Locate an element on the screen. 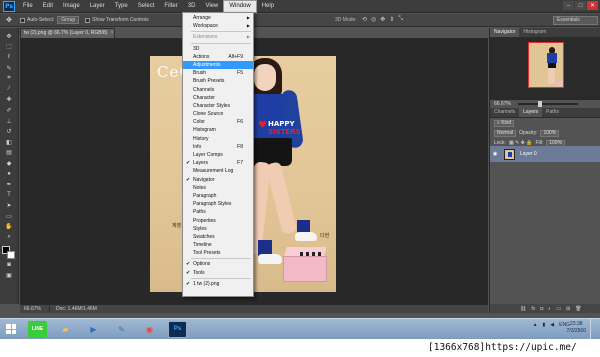 This screenshot has width=600, height=357. window-menu-item-character-styles: Character Styles is located at coordinates (218, 106).